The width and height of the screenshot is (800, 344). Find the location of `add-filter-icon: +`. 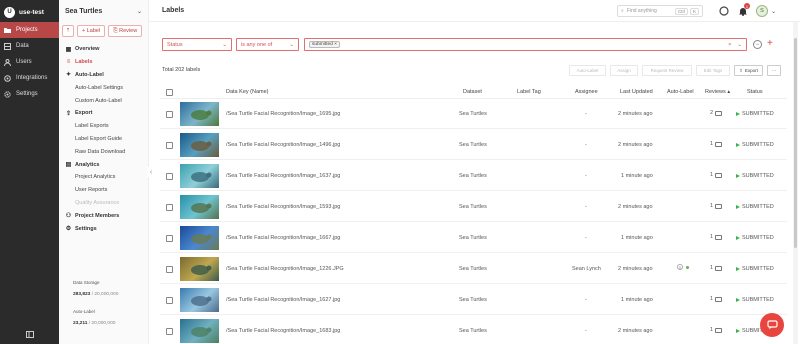

add-filter-icon: + is located at coordinates (770, 43).